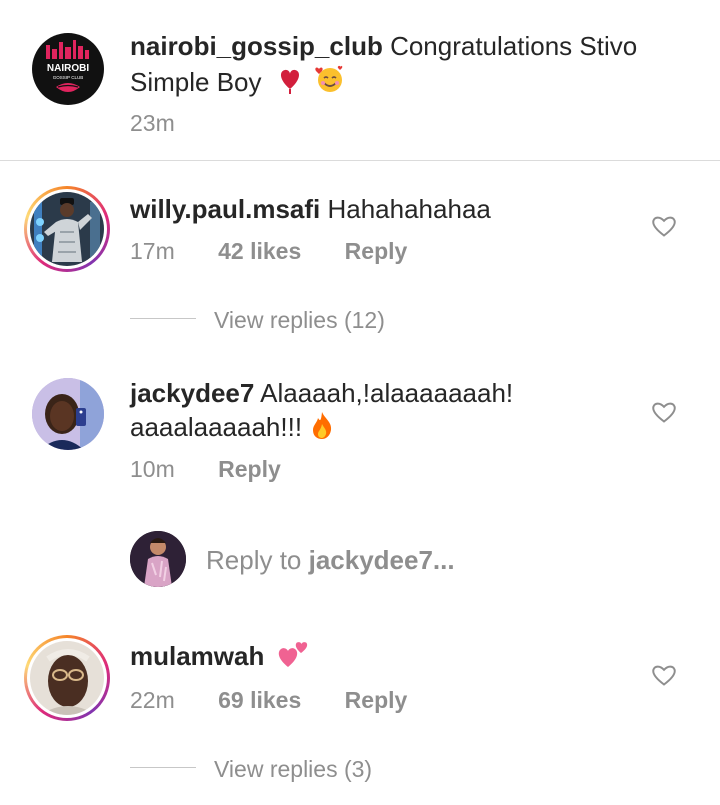 Image resolution: width=720 pixels, height=805 pixels. Describe the element at coordinates (514, 46) in the screenshot. I see `caption-body: Congratulations Stivo` at that location.